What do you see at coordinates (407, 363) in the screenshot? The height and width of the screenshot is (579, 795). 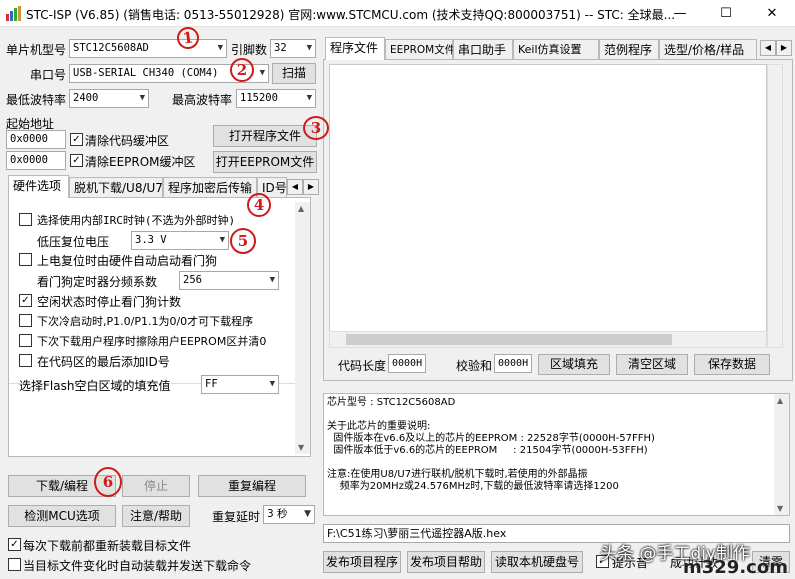 I see `code-length-value: 0000H` at bounding box center [407, 363].